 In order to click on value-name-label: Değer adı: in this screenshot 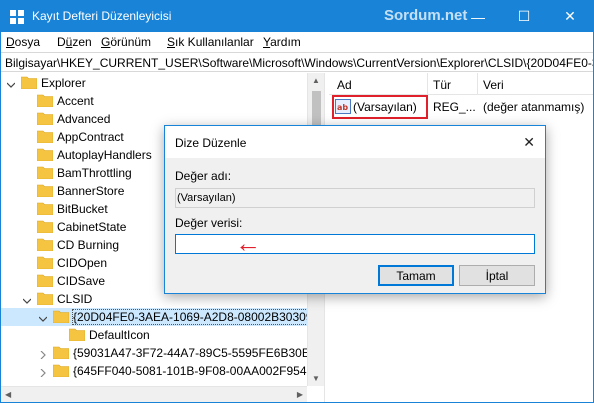, I will do `click(203, 176)`.